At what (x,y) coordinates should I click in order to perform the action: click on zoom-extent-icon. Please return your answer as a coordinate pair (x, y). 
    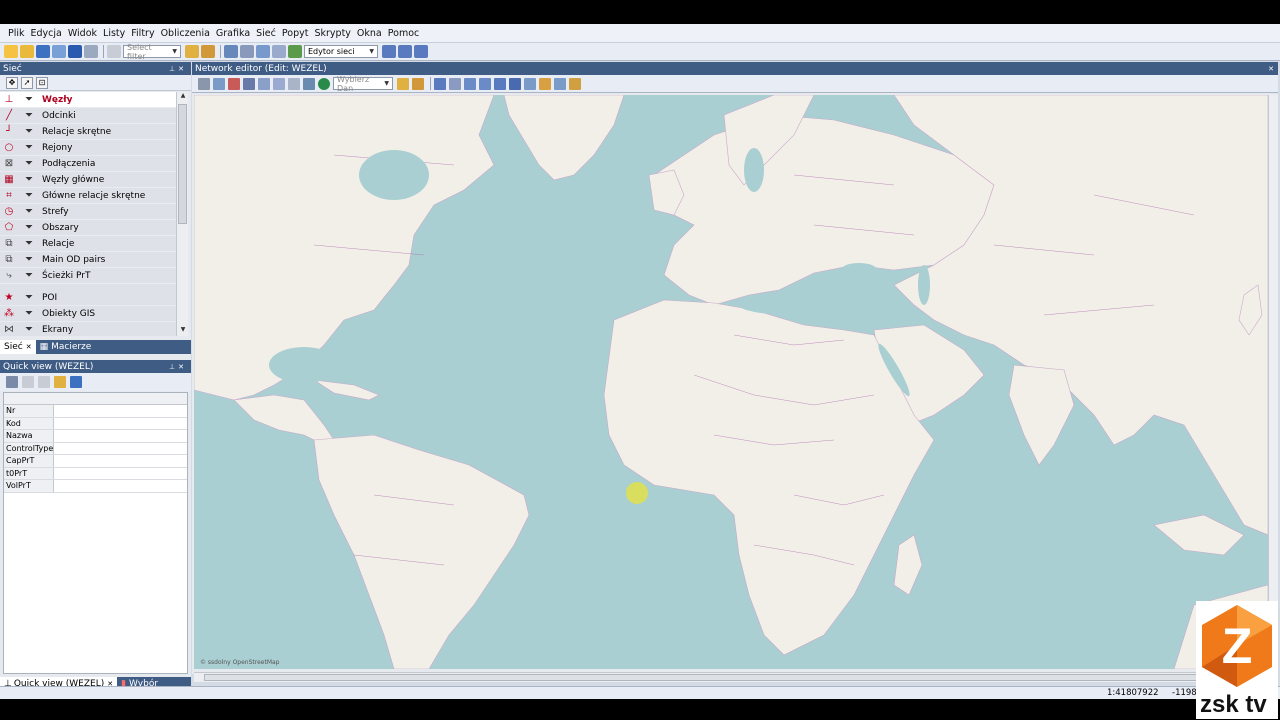
    Looking at the image, I should click on (440, 83).